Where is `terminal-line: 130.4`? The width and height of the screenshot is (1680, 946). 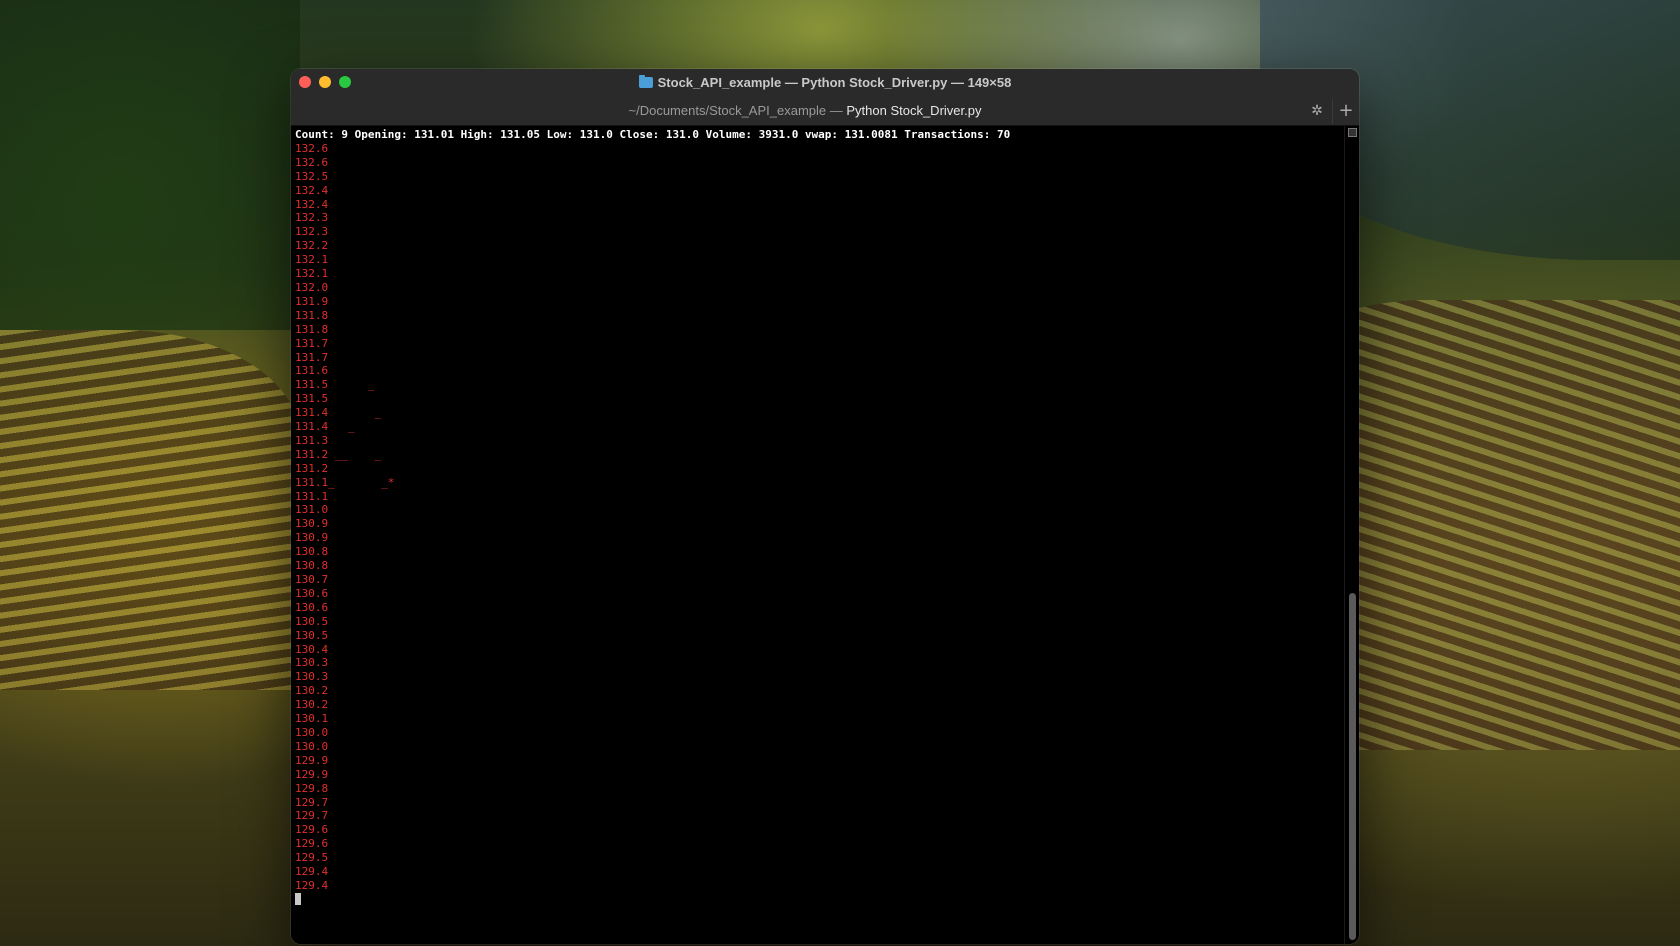
terminal-line: 130.4 is located at coordinates (312, 649).